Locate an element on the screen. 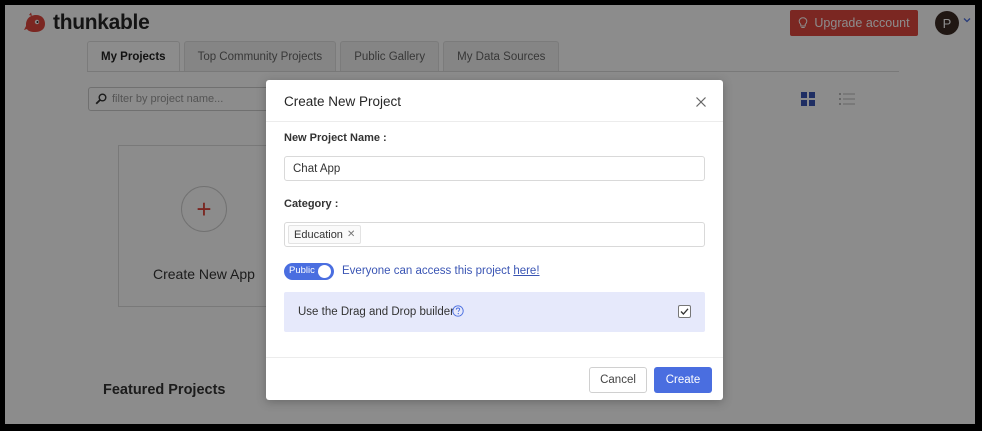 The width and height of the screenshot is (982, 431). access-link: here! is located at coordinates (526, 271).